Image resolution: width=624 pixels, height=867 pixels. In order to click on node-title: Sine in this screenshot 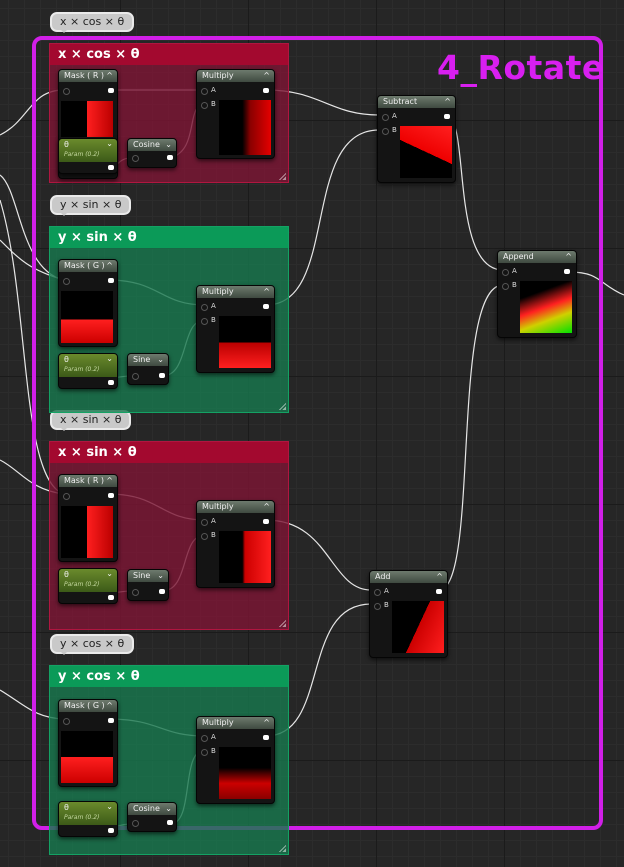, I will do `click(142, 575)`.